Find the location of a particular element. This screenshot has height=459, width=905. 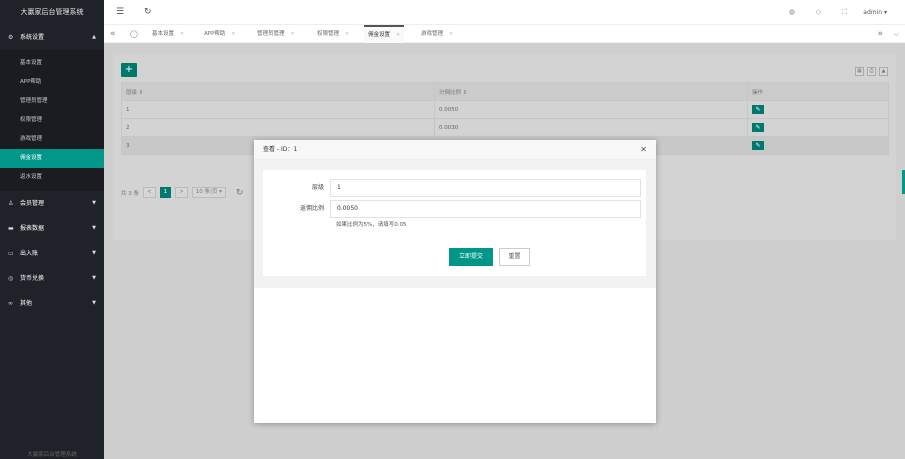

cell-level: 2 is located at coordinates (278, 127).